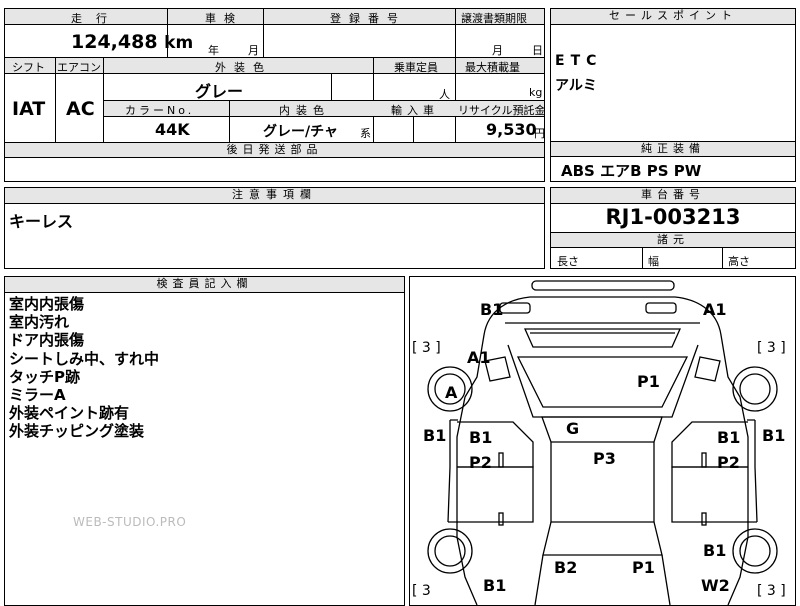  Describe the element at coordinates (132, 42) in the screenshot. I see `mileage-value: 124,488 km` at that location.